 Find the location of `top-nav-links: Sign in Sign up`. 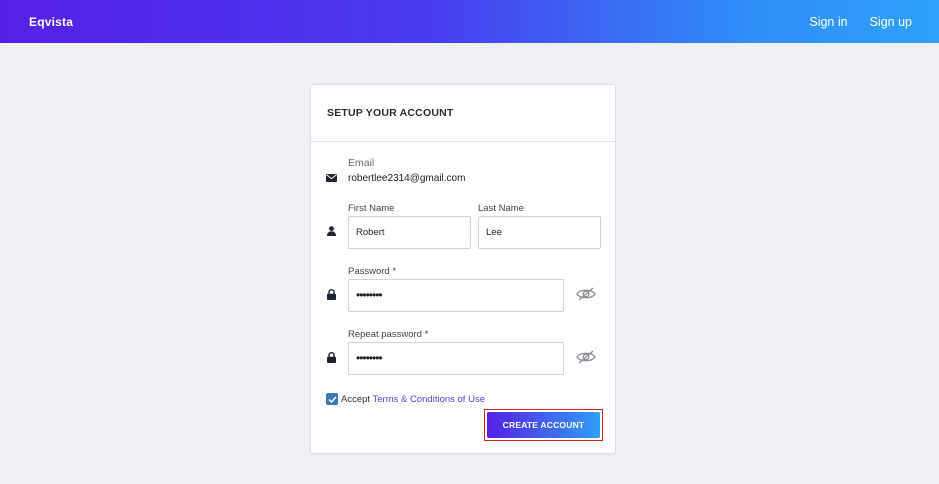

top-nav-links: Sign in Sign up is located at coordinates (860, 22).